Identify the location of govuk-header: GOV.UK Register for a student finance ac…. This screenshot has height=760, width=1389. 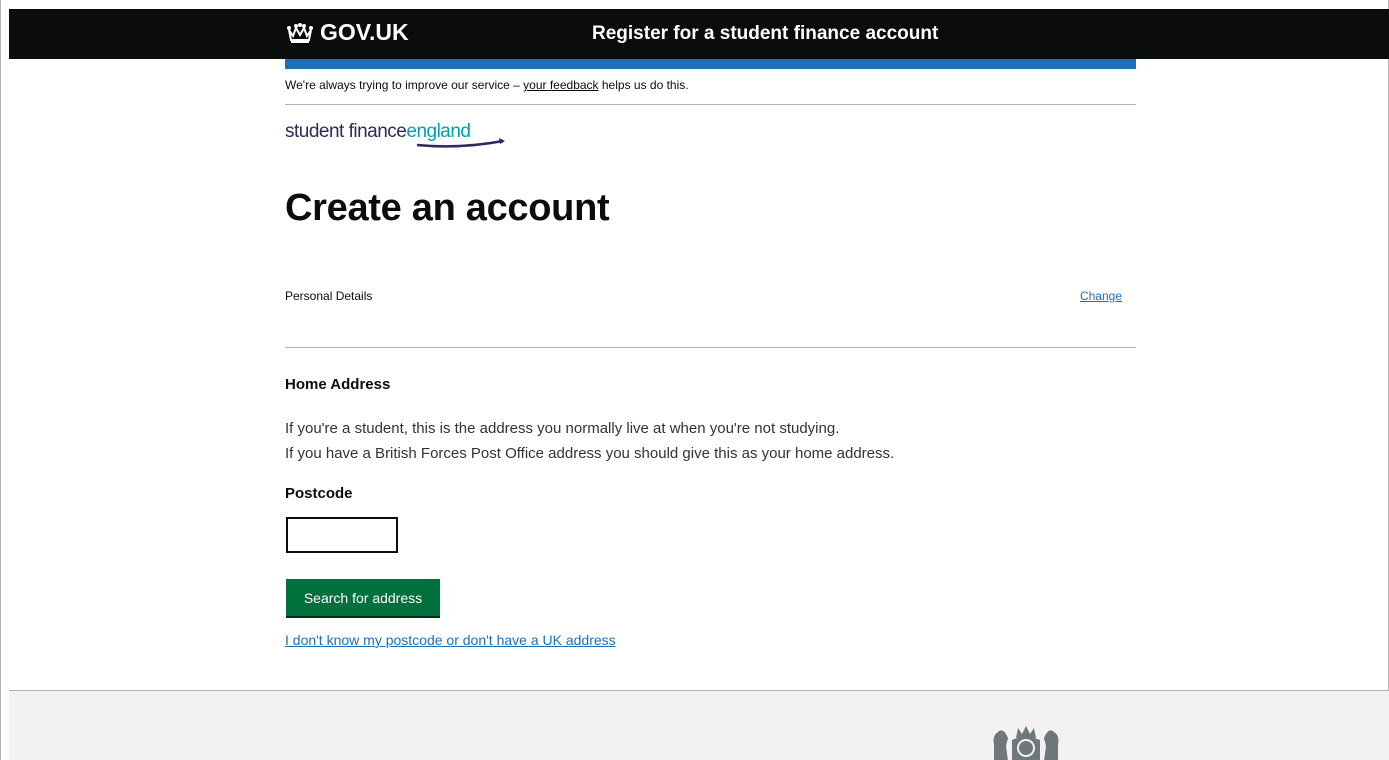
(699, 34).